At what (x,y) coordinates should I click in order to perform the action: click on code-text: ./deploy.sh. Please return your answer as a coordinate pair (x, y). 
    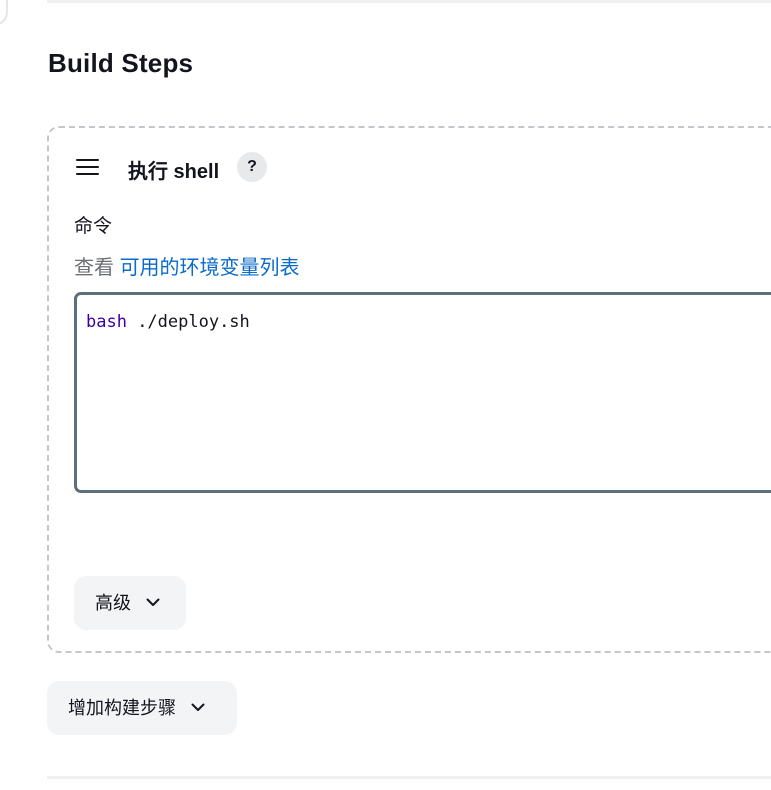
    Looking at the image, I should click on (188, 322).